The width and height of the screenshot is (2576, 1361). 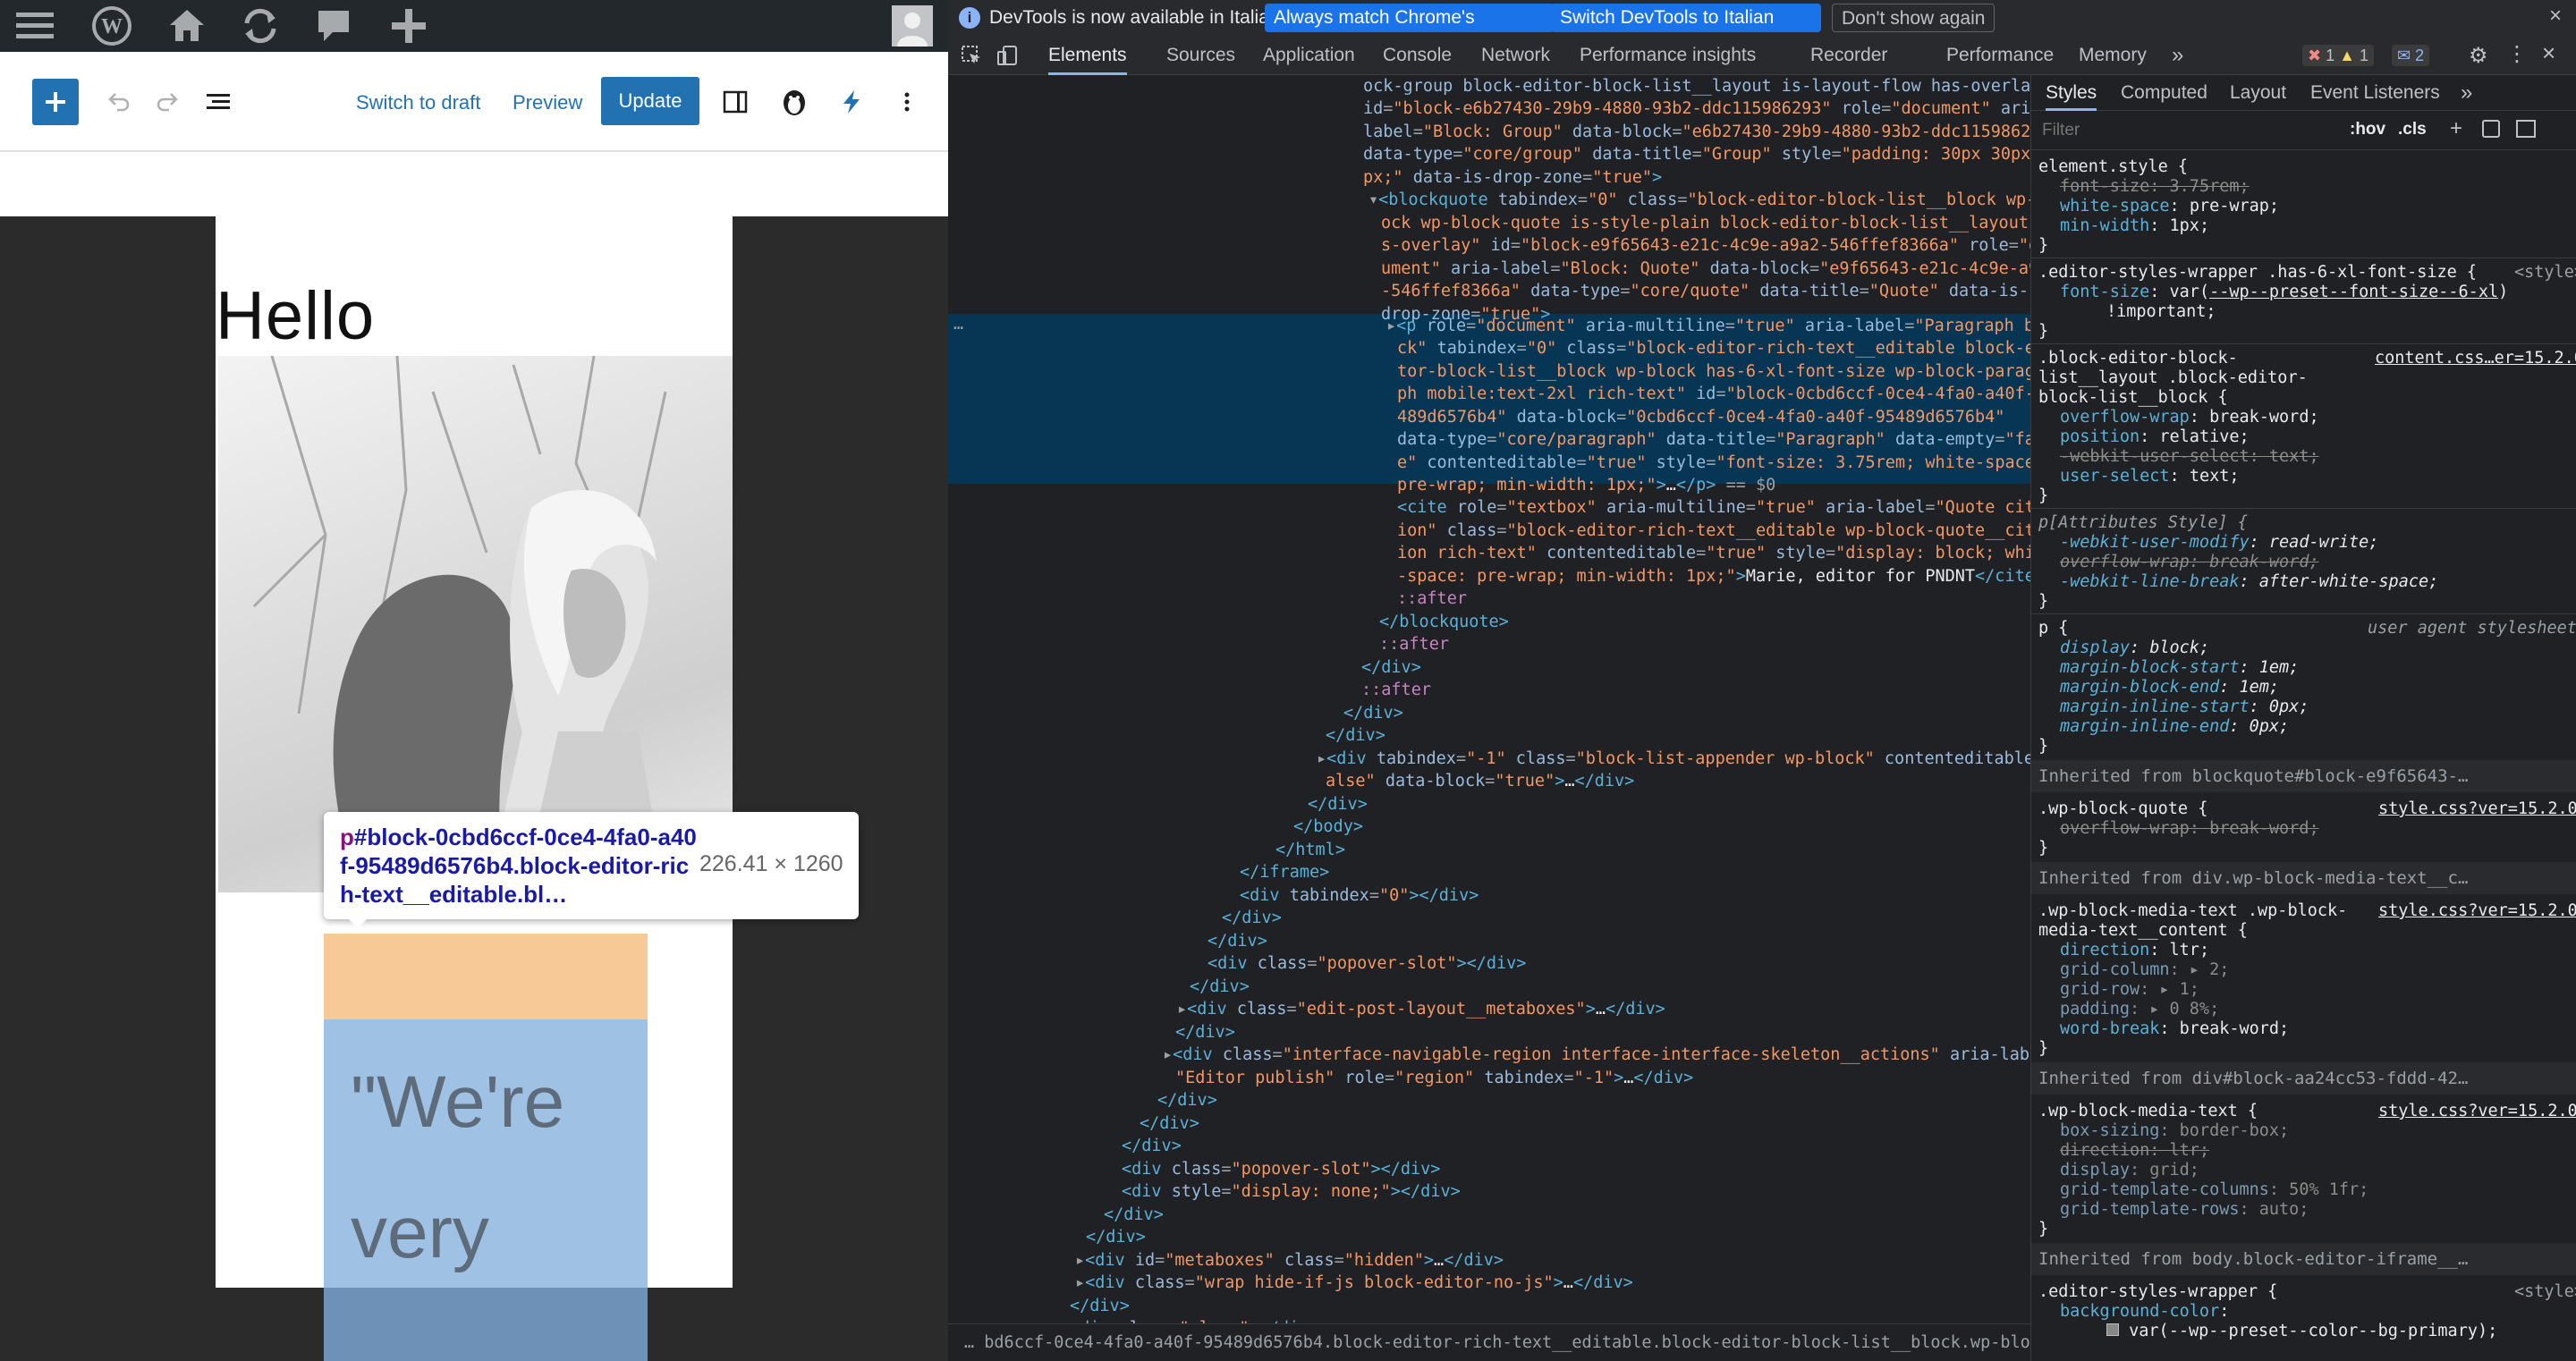 I want to click on styles-filter-input, so click(x=2189, y=131).